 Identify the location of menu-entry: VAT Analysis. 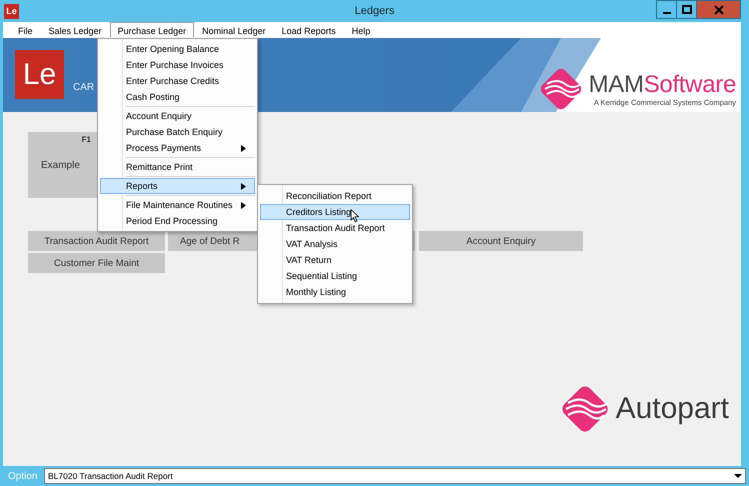
(335, 244).